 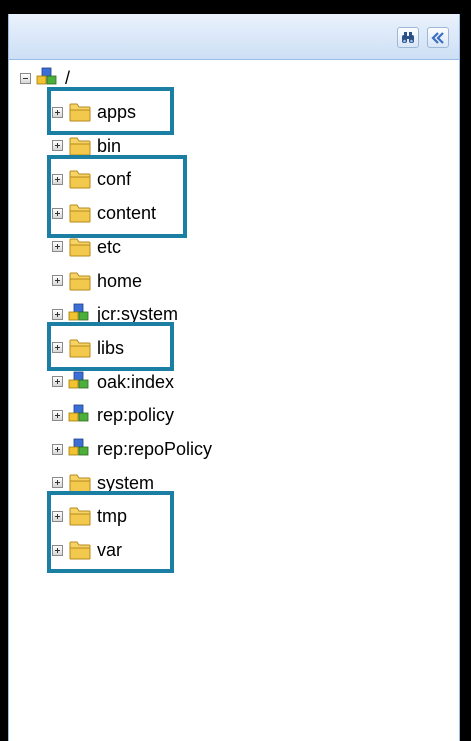 What do you see at coordinates (234, 37) in the screenshot?
I see `panel-header` at bounding box center [234, 37].